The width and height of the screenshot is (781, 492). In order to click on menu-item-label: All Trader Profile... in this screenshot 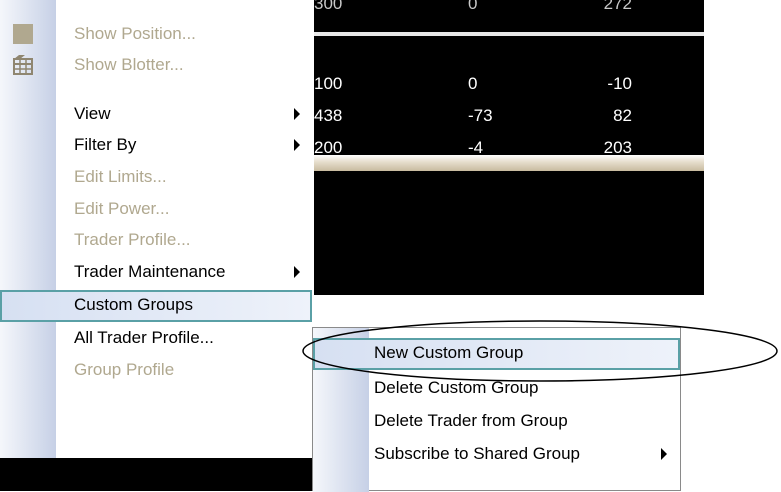, I will do `click(144, 337)`.